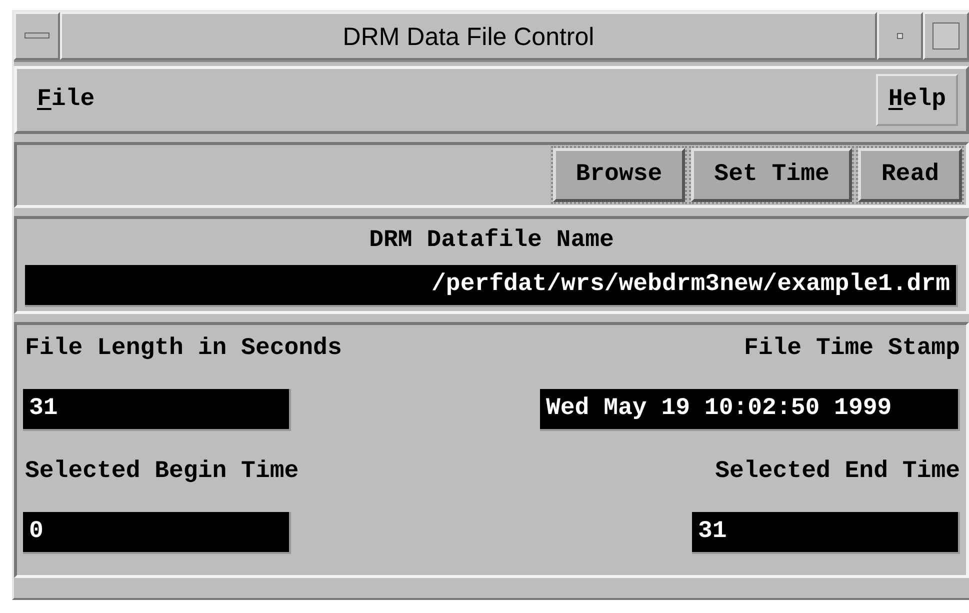 This screenshot has height=613, width=969. Describe the element at coordinates (491, 286) in the screenshot. I see `filename-field: /perfdat/wrs/webdrm3new/example1.drm` at that location.